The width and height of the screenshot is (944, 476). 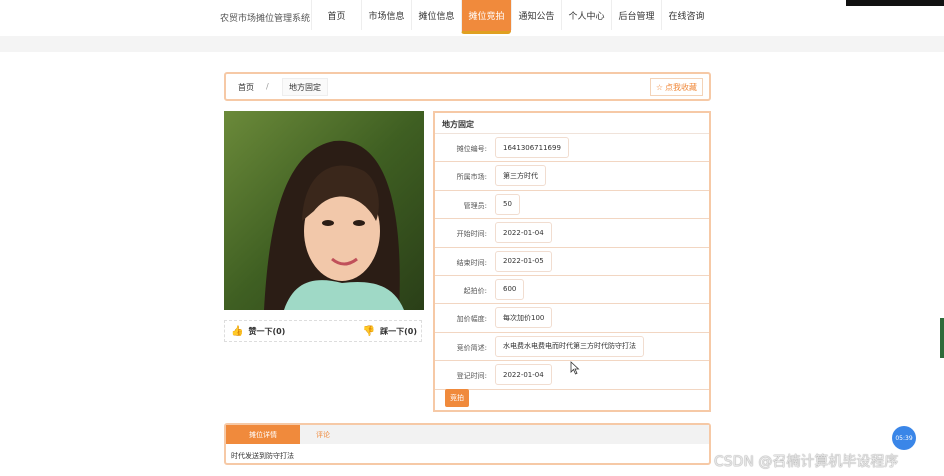 What do you see at coordinates (572, 123) in the screenshot?
I see `details-title: 地方固定` at bounding box center [572, 123].